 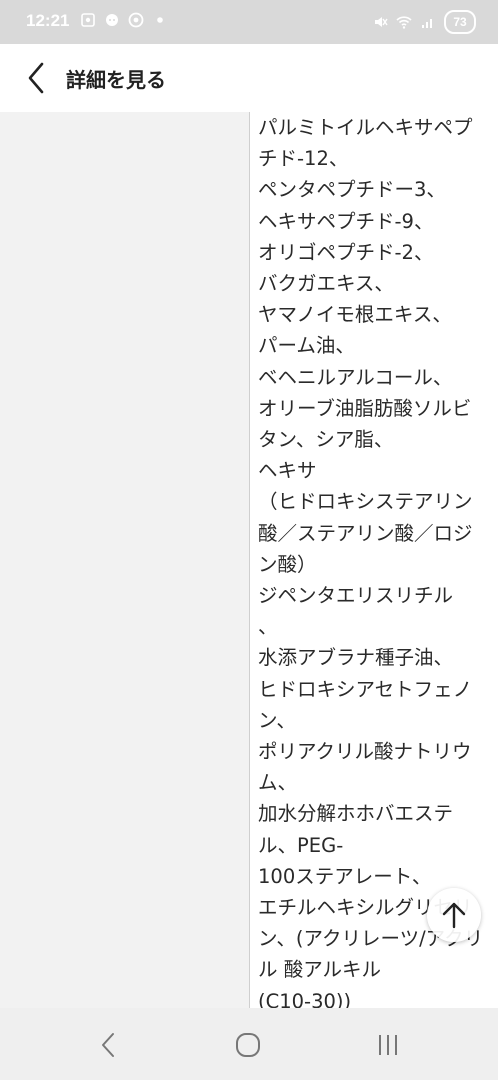 I want to click on system-nav-bar, so click(x=249, y=1044).